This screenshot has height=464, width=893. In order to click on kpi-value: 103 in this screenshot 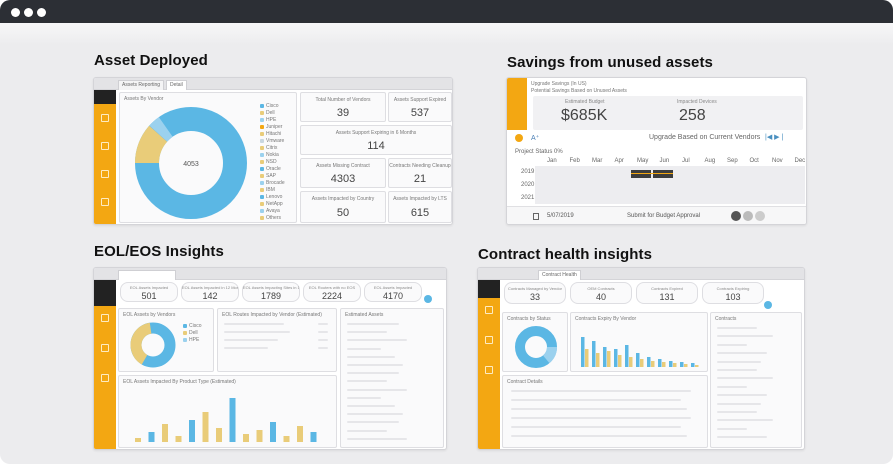, I will do `click(733, 297)`.